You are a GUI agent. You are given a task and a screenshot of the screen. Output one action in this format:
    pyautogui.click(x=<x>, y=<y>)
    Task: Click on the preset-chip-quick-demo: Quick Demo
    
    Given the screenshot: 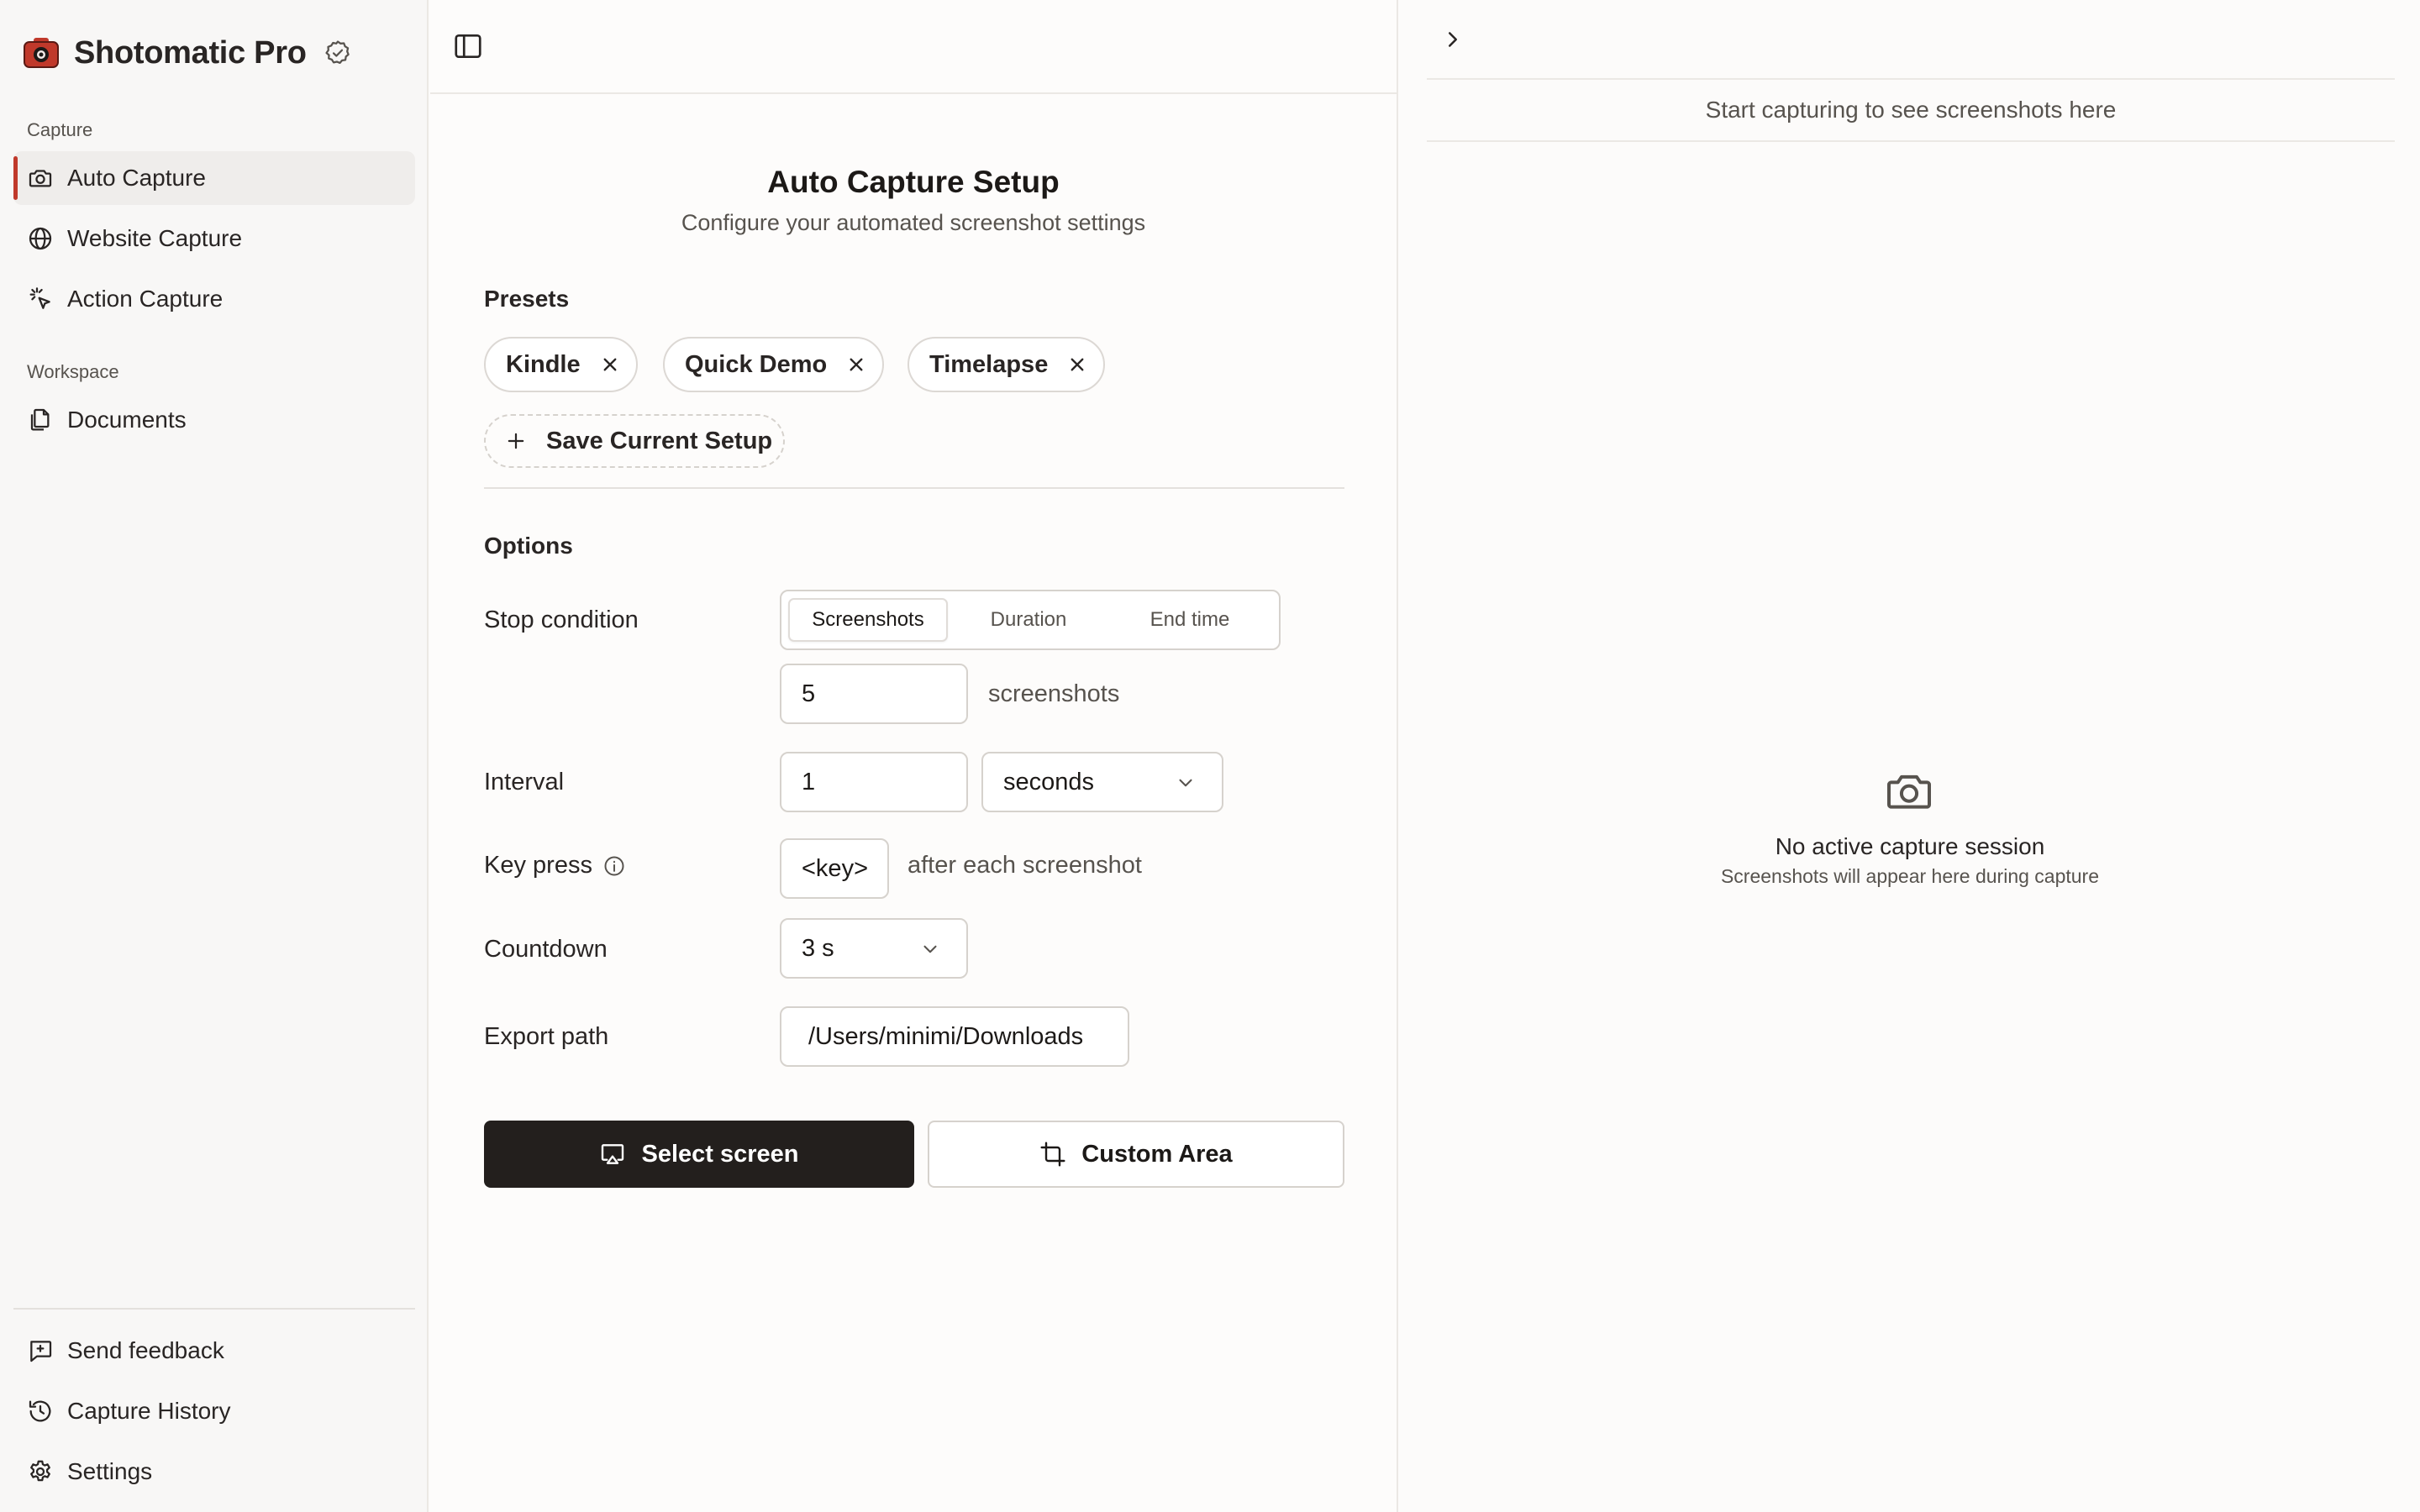 What is the action you would take?
    pyautogui.click(x=774, y=364)
    